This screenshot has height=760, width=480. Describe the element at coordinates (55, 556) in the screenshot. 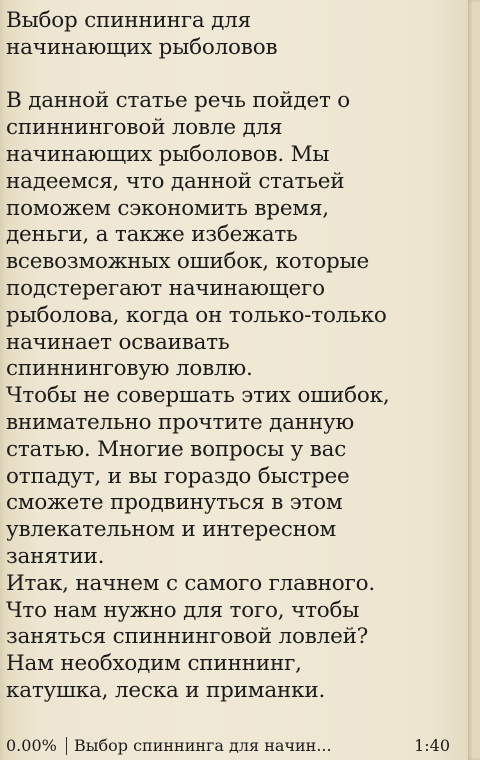

I see `article-body-line: занятии.` at that location.